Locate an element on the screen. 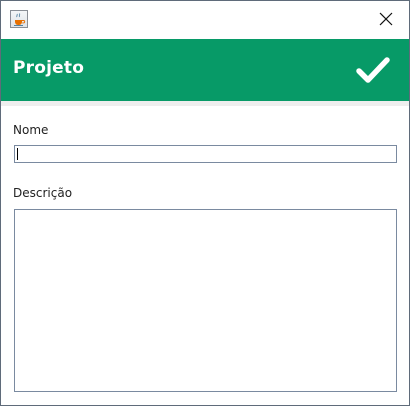 This screenshot has height=406, width=410. checkmark-icon is located at coordinates (373, 70).